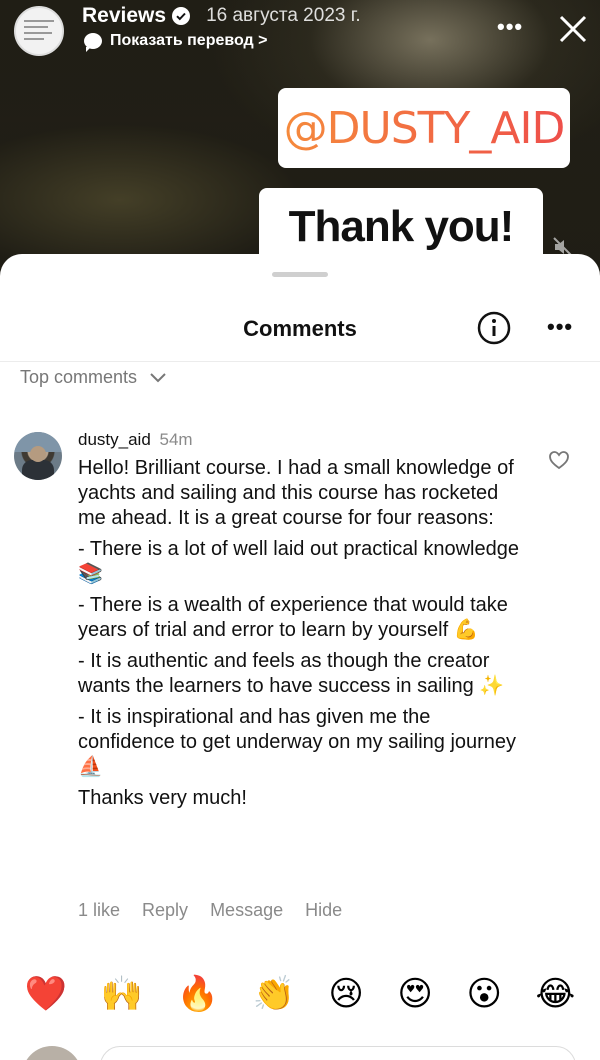  What do you see at coordinates (573, 29) in the screenshot?
I see `close-icon` at bounding box center [573, 29].